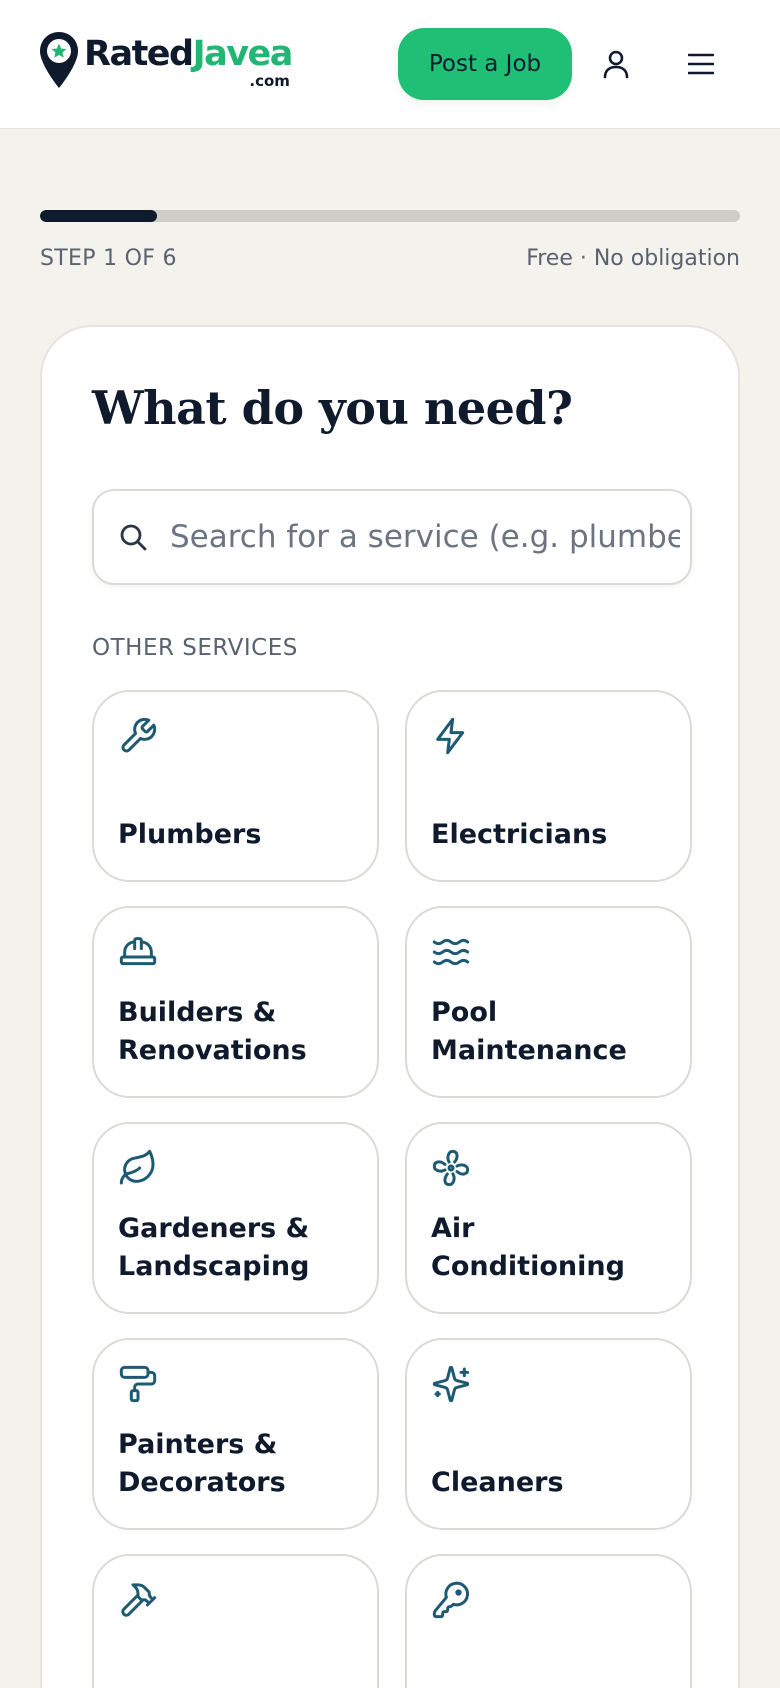 This screenshot has height=1688, width=780. Describe the element at coordinates (451, 952) in the screenshot. I see `waves-icon` at that location.